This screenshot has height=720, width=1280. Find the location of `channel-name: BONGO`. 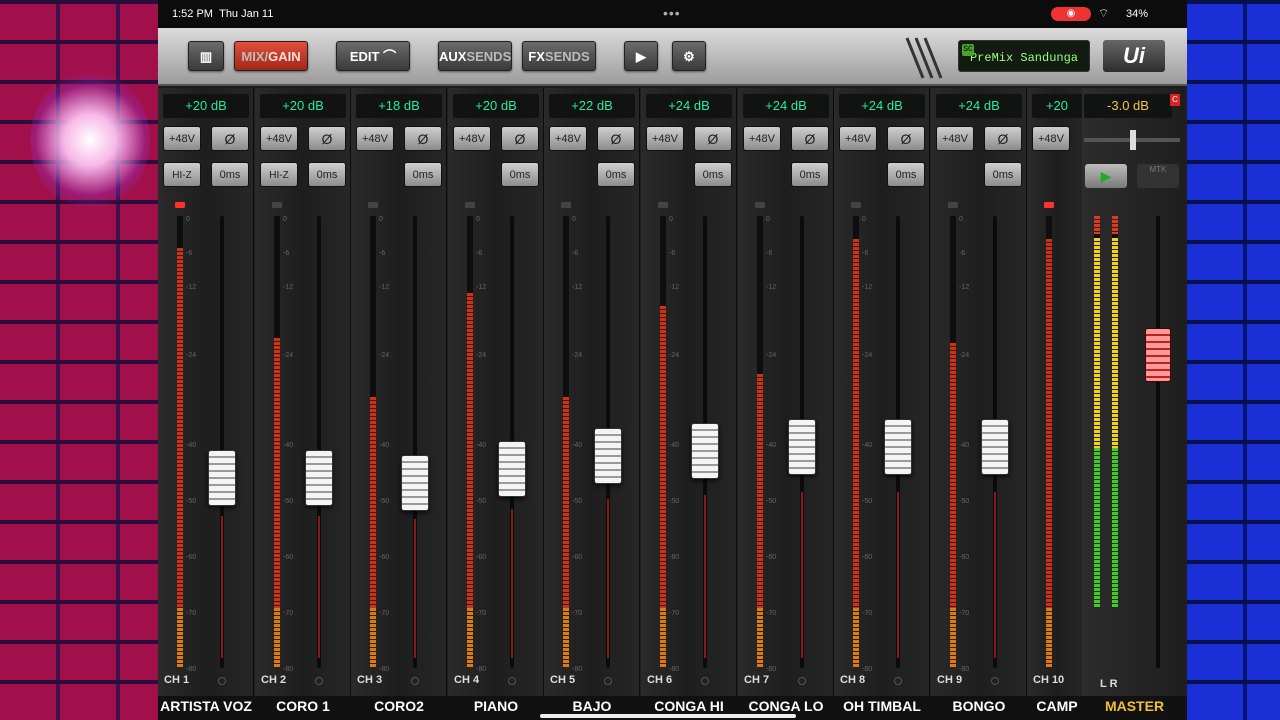

channel-name: BONGO is located at coordinates (979, 706).